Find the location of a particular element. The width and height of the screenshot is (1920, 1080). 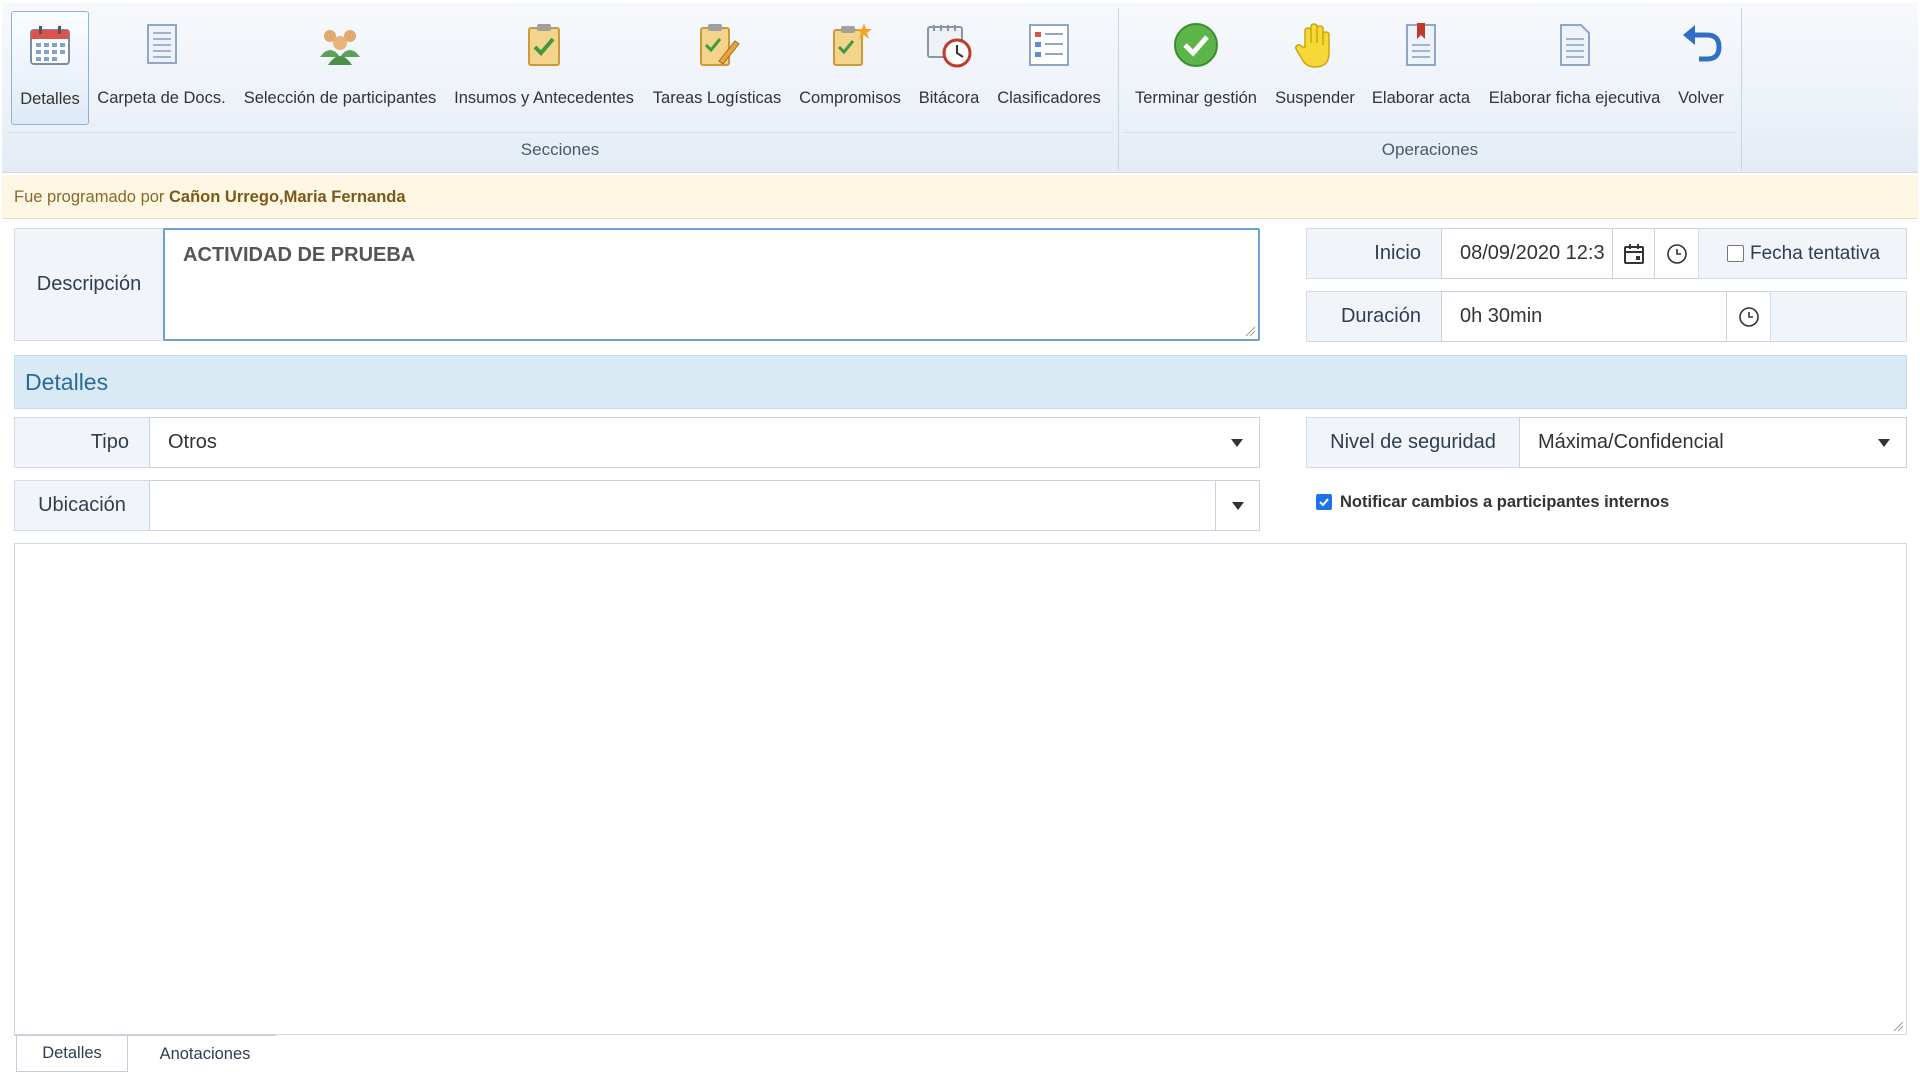

ribbon-button-participantes: Selección de participantes is located at coordinates (340, 68).